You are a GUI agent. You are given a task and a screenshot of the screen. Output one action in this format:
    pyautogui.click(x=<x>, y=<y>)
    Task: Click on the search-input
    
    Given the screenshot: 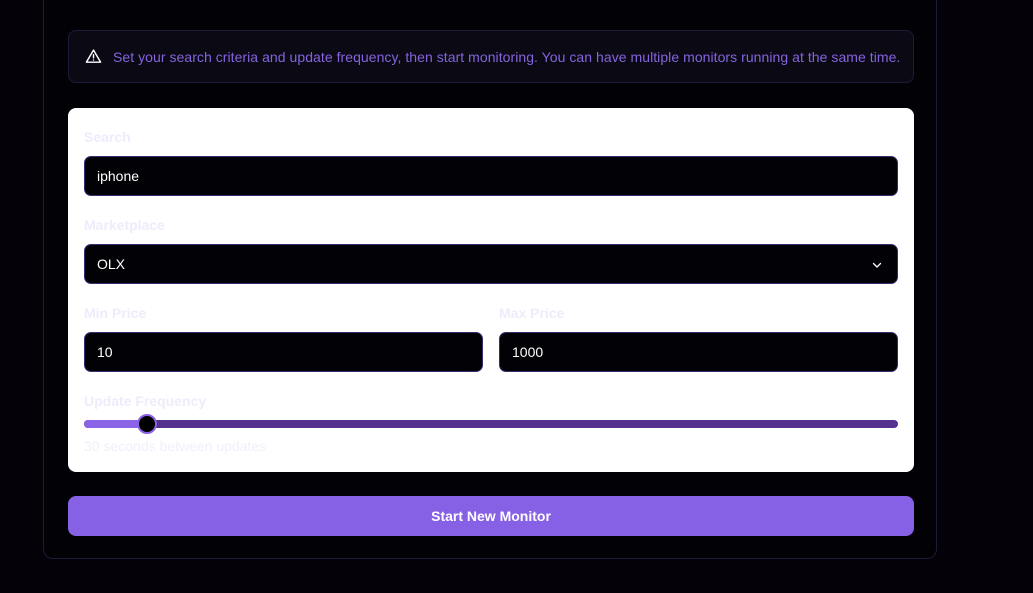 What is the action you would take?
    pyautogui.click(x=491, y=176)
    